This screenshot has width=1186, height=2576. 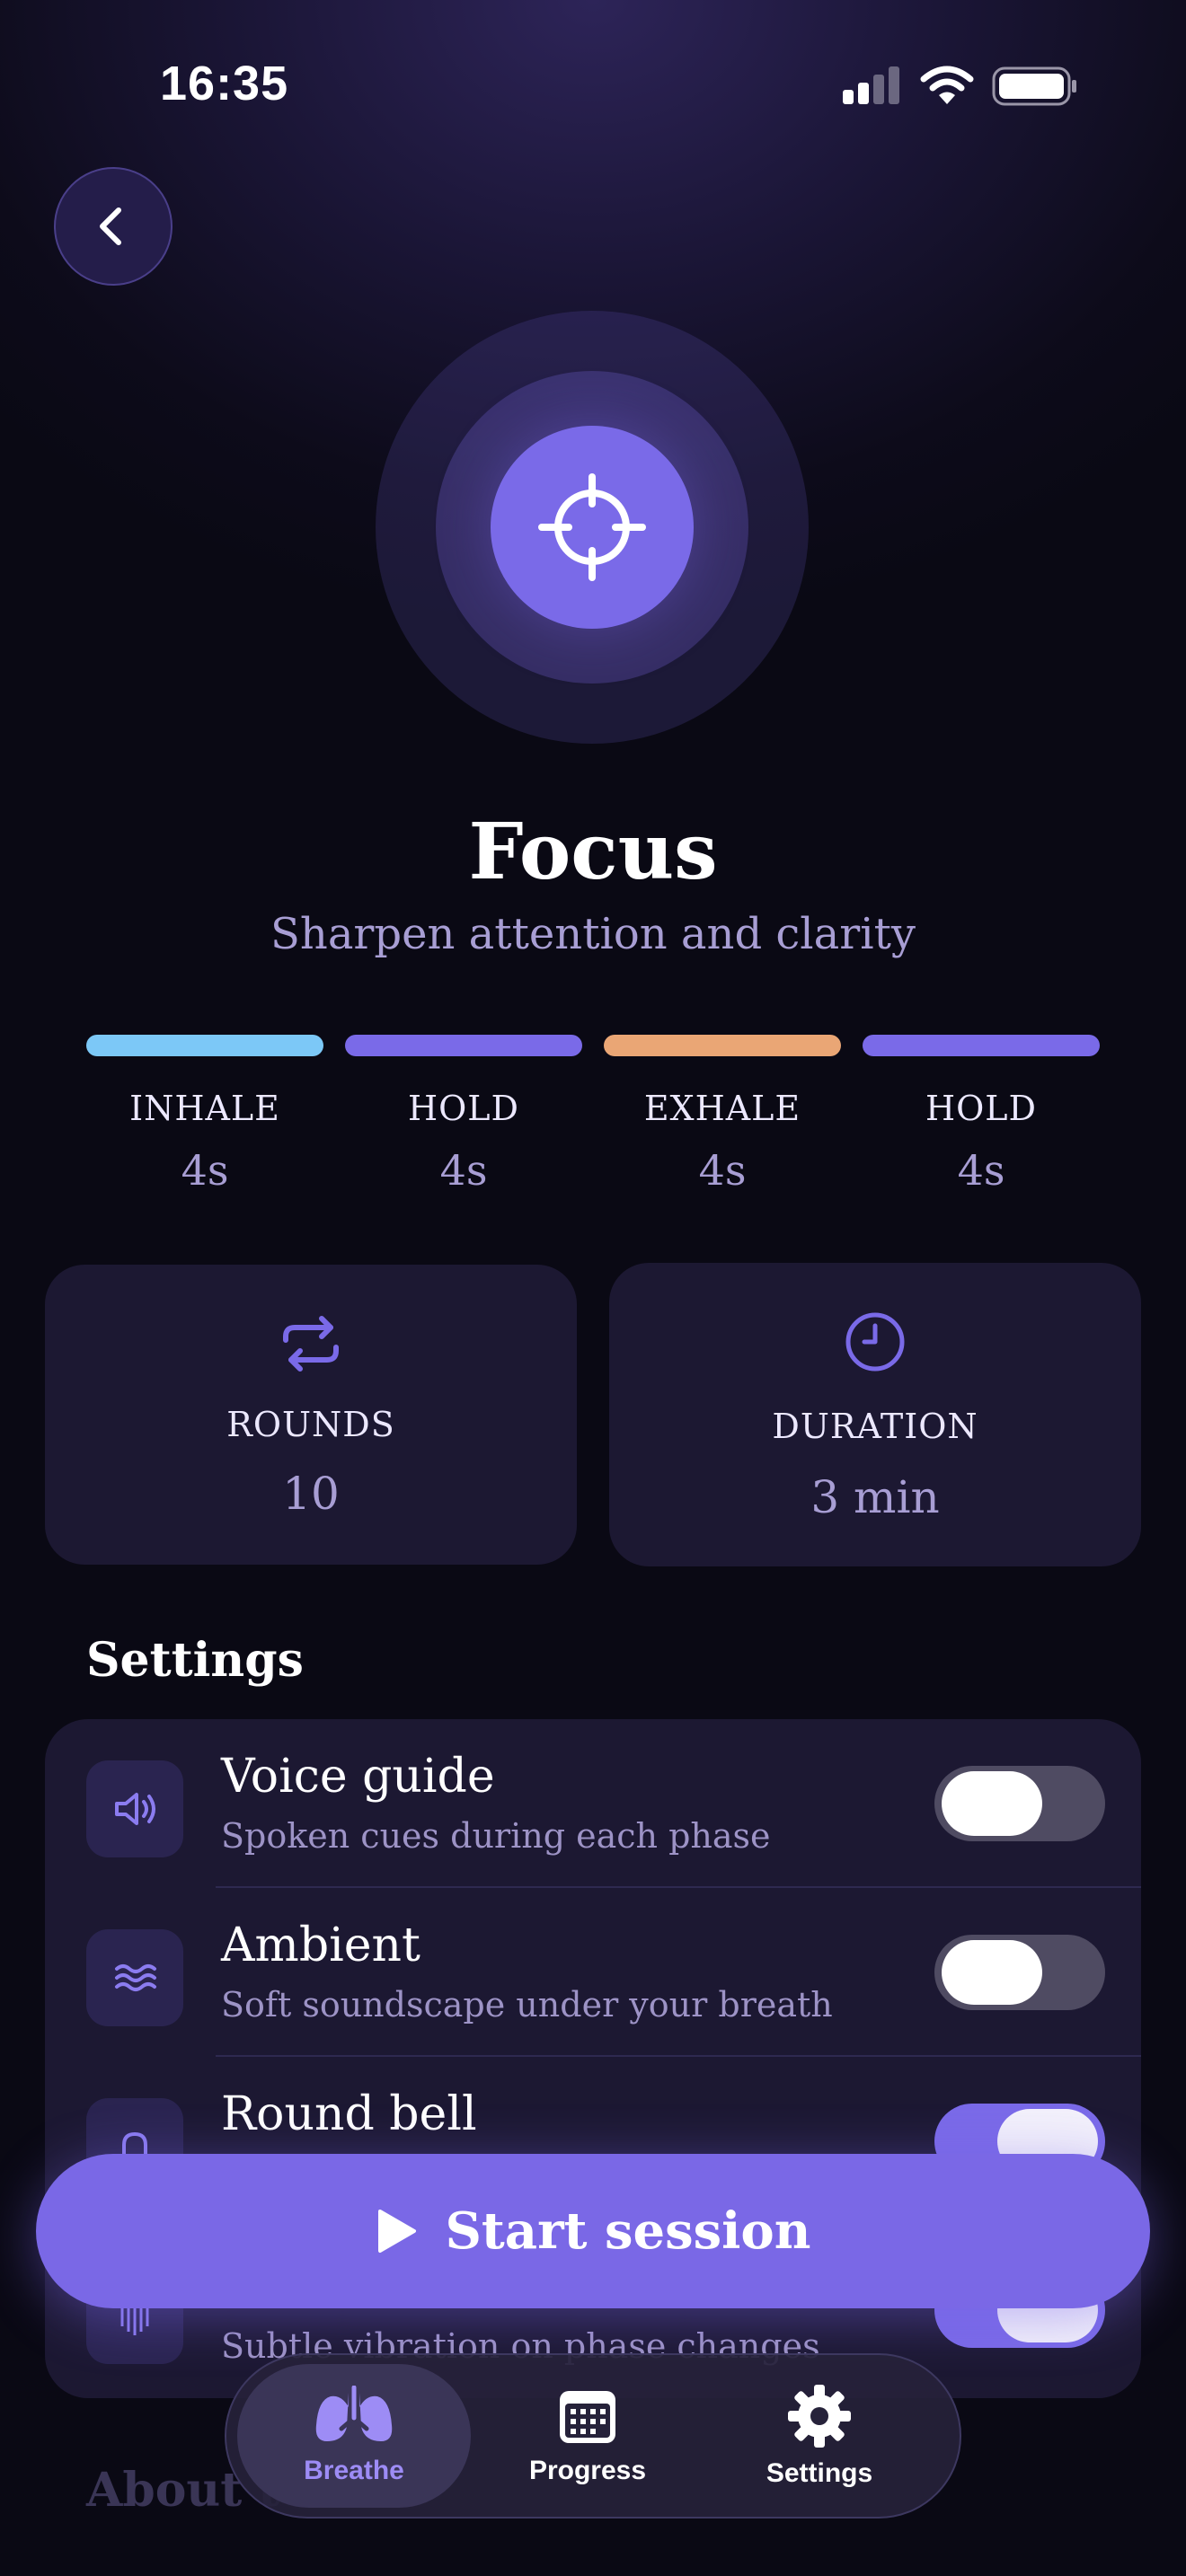 I want to click on settings-heading: Settings, so click(x=195, y=1660).